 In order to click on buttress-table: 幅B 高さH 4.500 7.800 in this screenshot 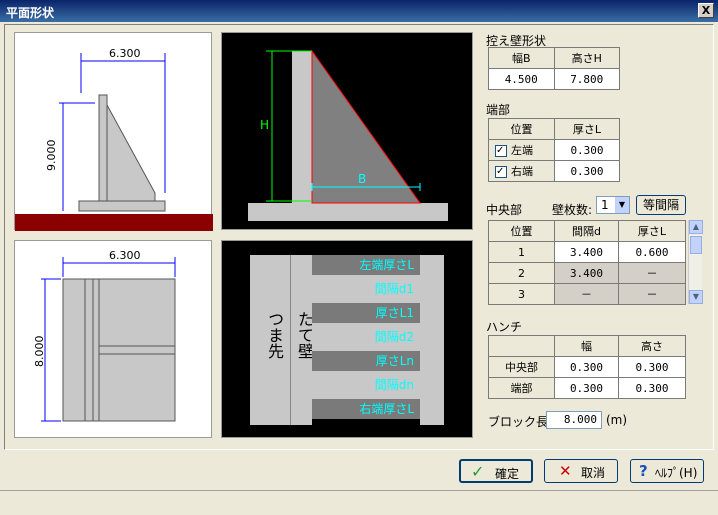, I will do `click(554, 68)`.